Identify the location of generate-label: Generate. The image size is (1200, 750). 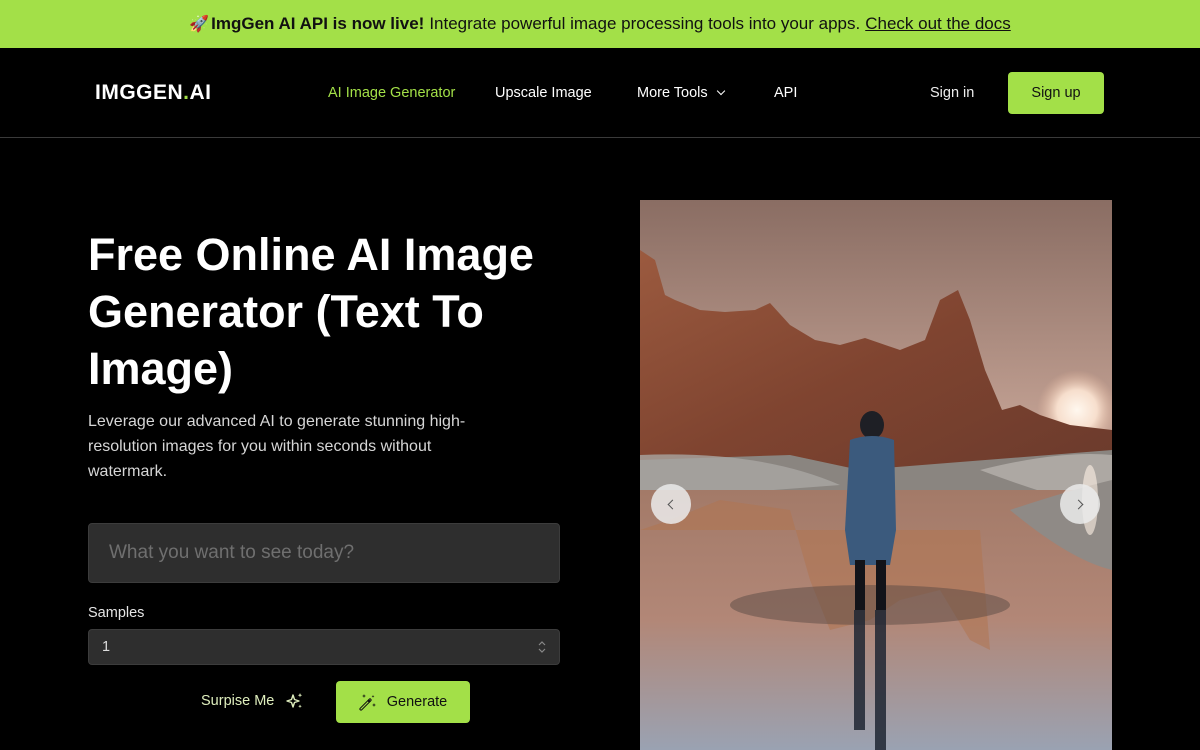
(417, 702).